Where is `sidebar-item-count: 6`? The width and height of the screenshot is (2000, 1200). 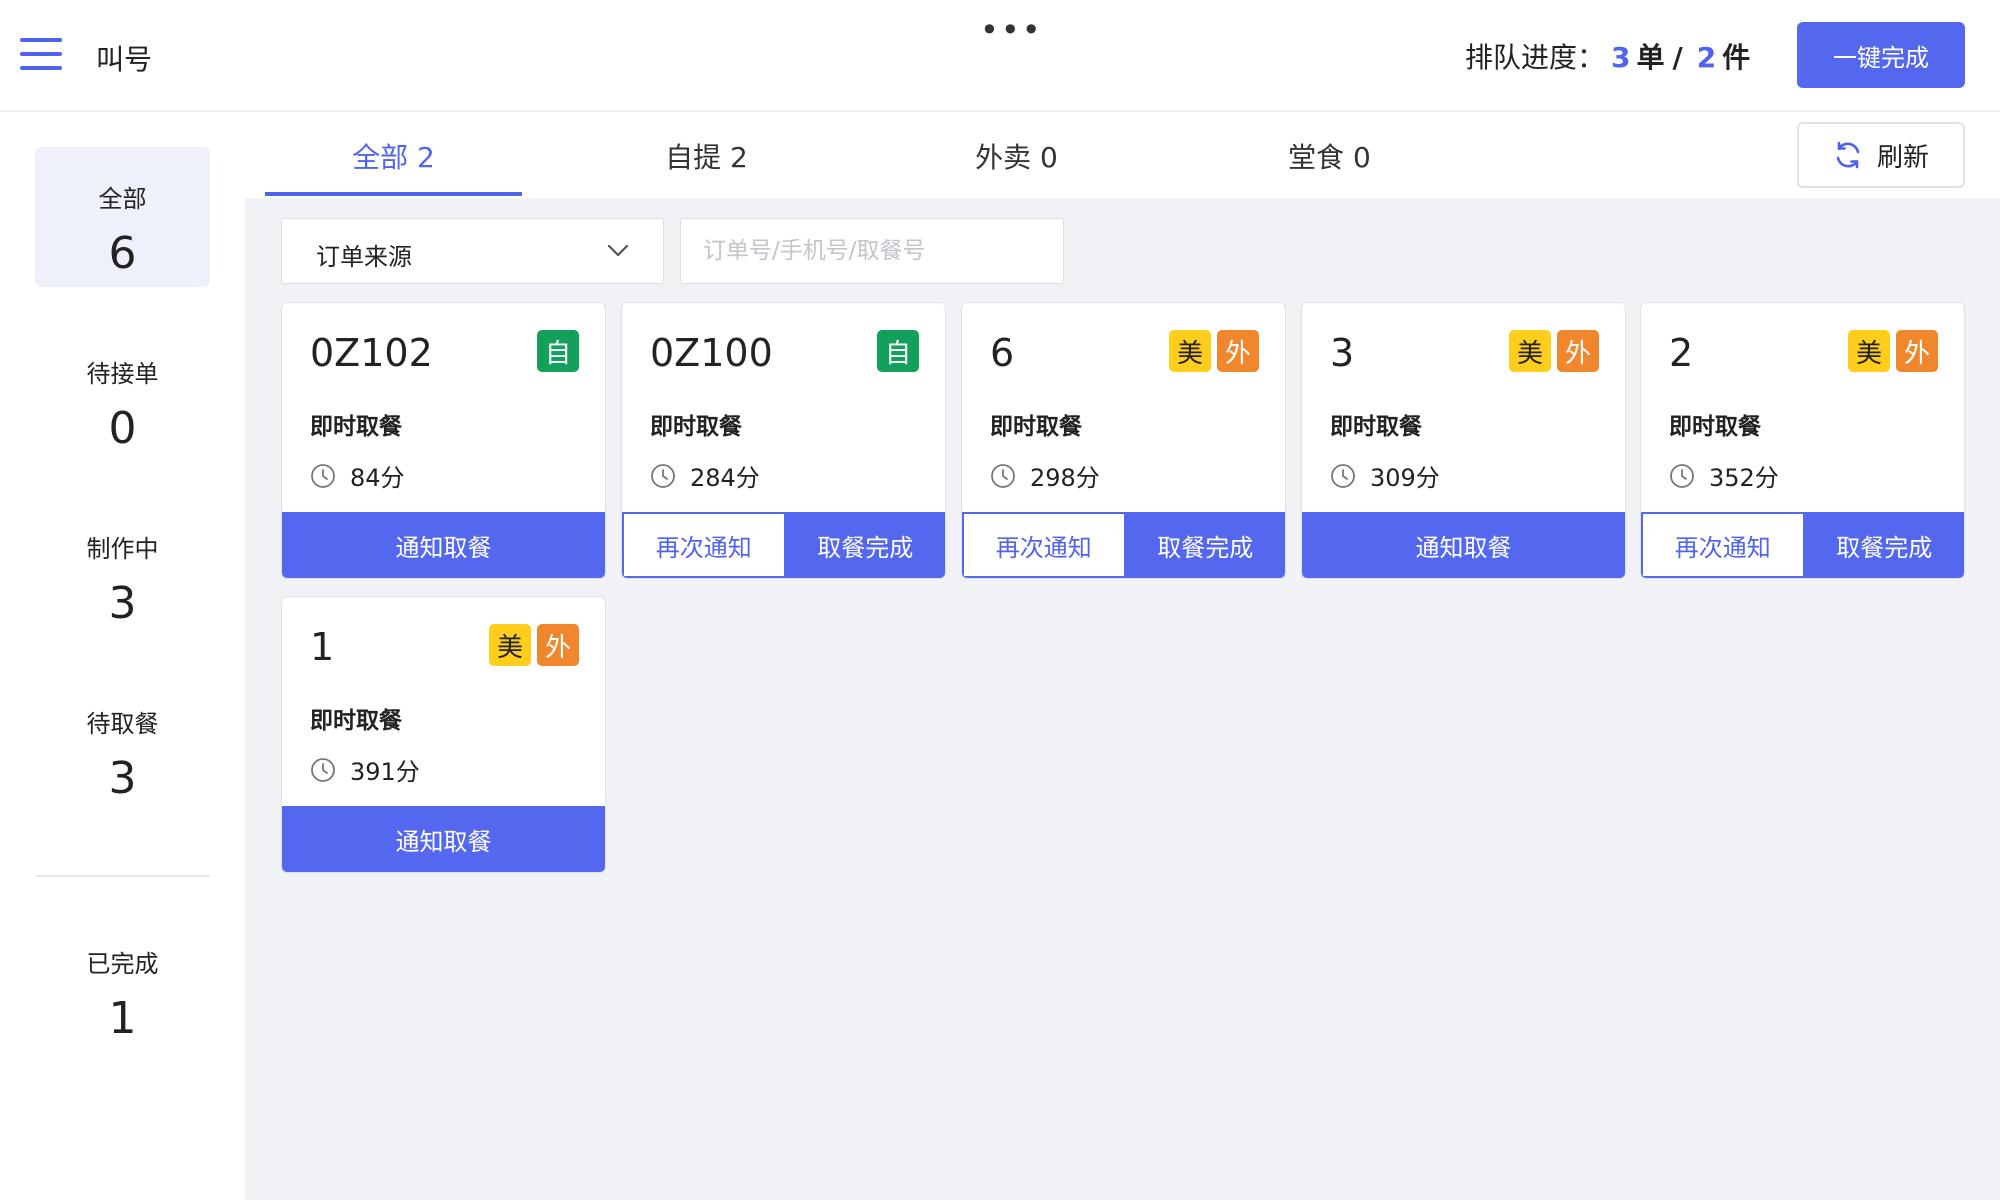 sidebar-item-count: 6 is located at coordinates (122, 253).